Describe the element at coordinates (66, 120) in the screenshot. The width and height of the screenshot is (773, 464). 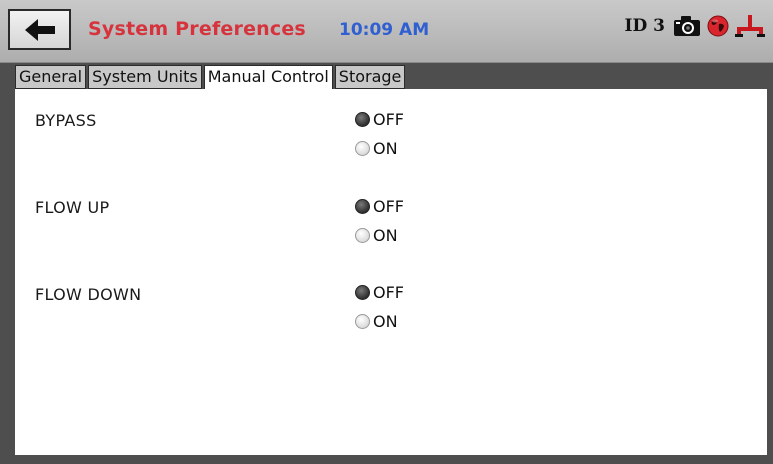
I see `bypass-label: BYPASS` at that location.